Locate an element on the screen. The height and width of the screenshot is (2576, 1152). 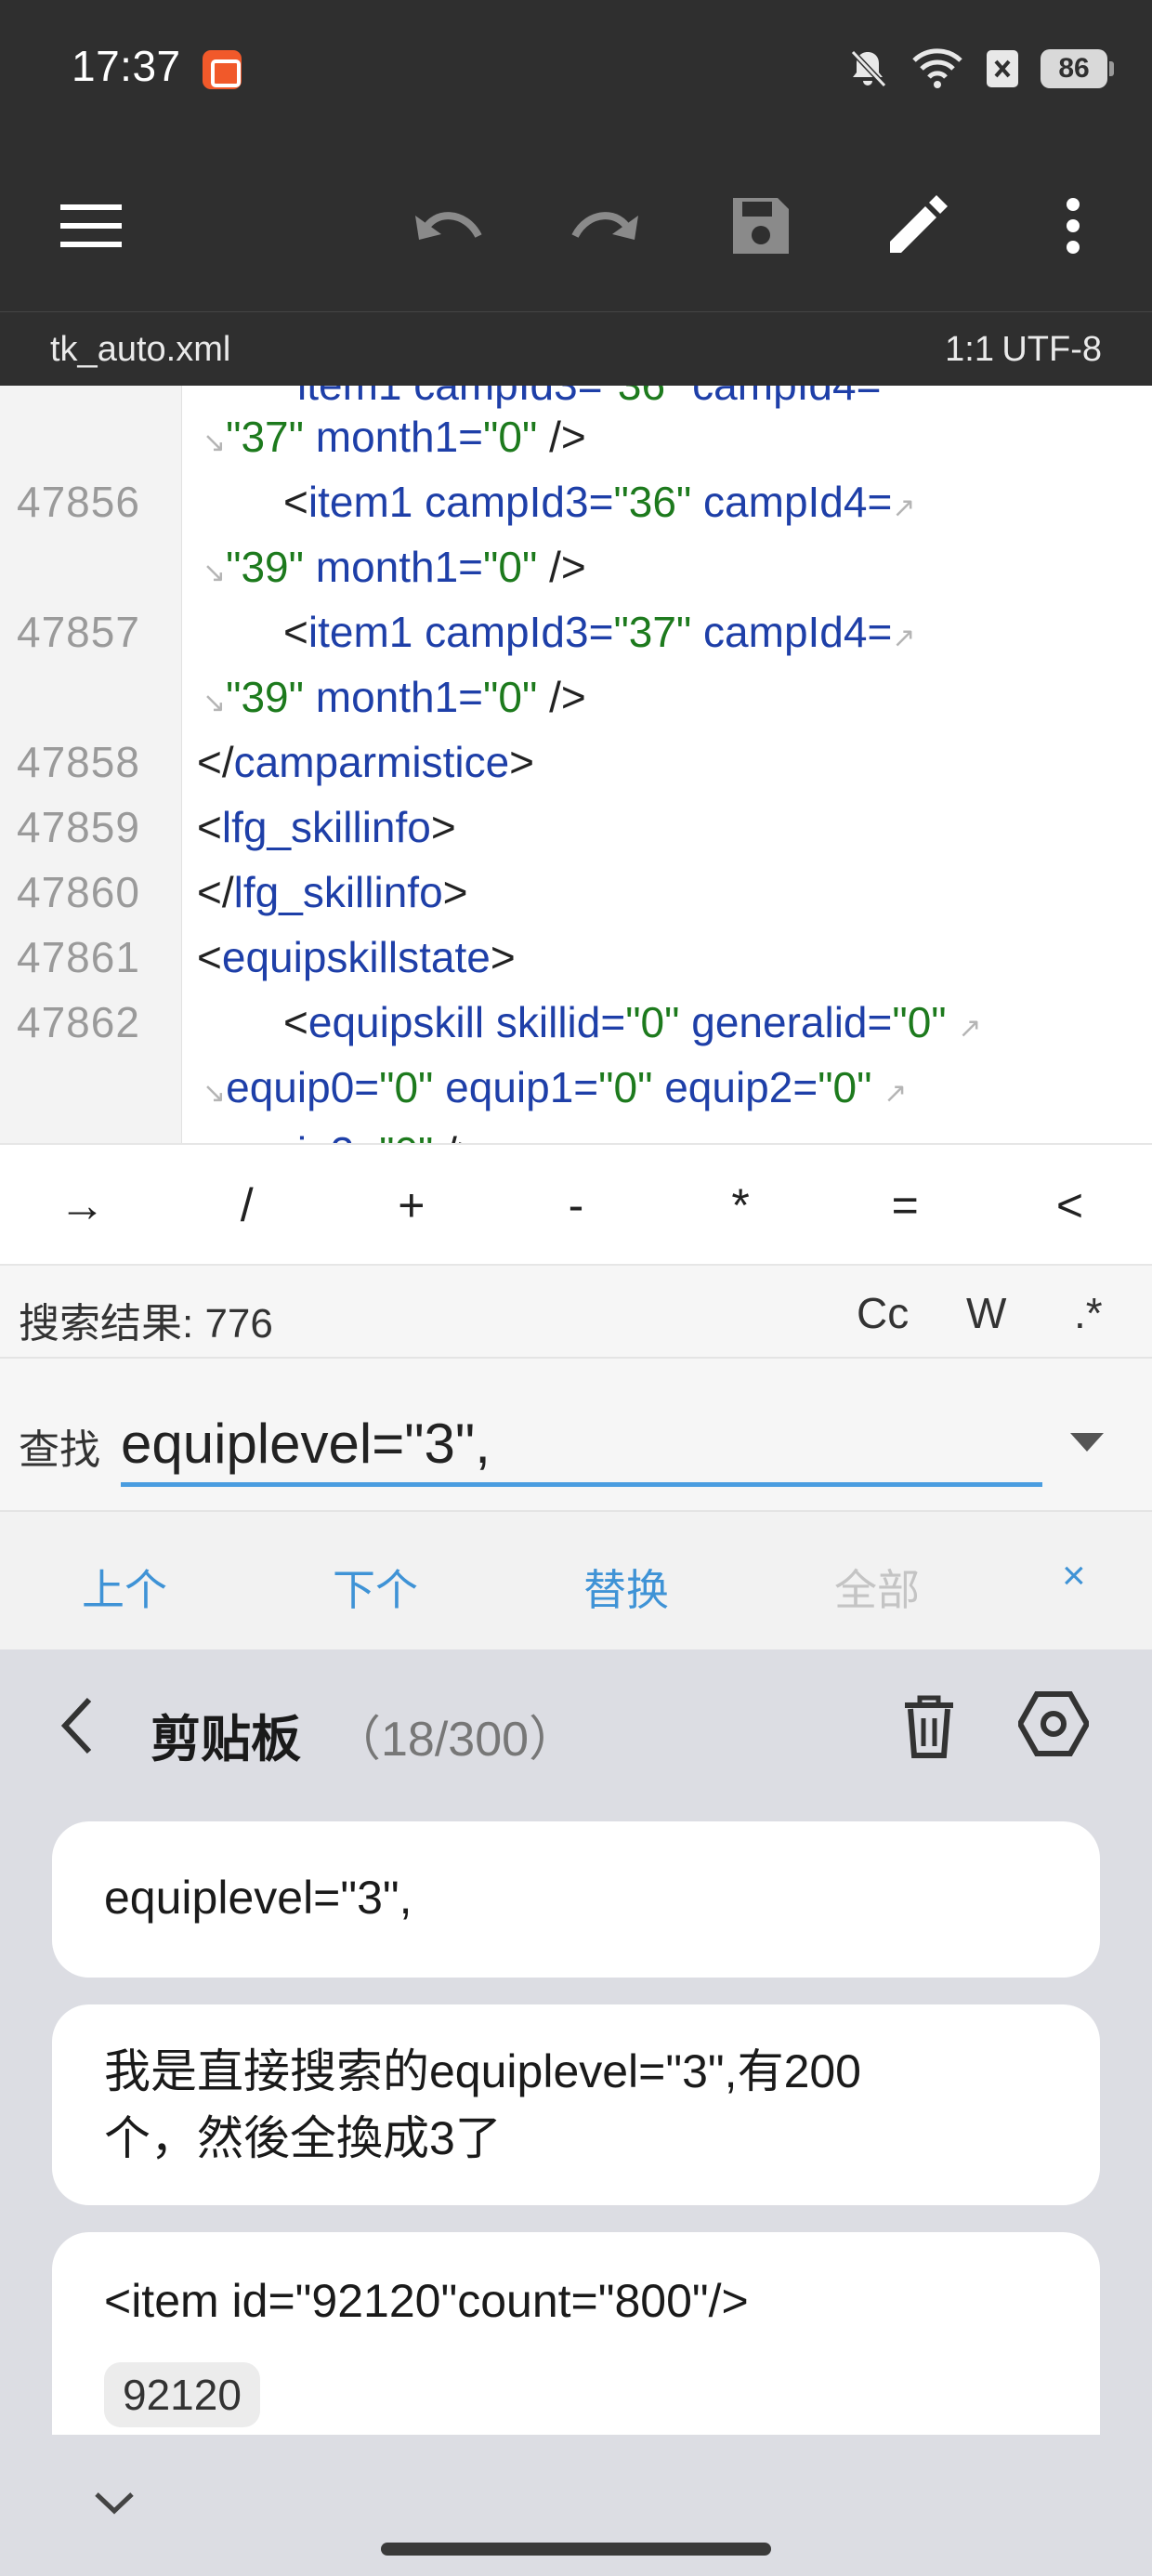
app-notification-icon is located at coordinates (222, 69).